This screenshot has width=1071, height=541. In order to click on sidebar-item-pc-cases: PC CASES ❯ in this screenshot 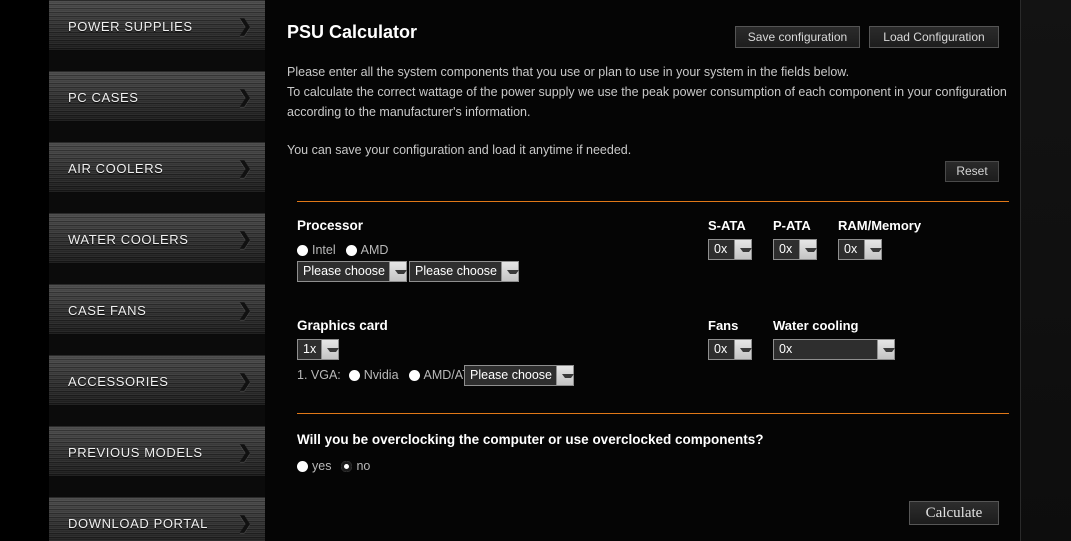, I will do `click(157, 96)`.